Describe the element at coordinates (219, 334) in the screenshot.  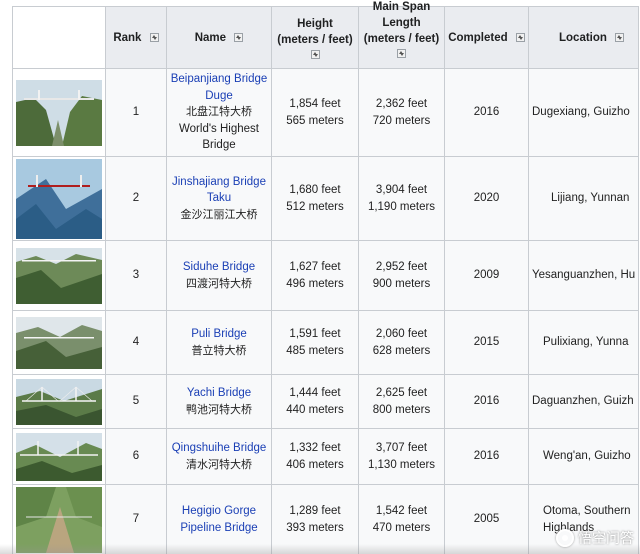
I see `bridge-name-link: Puli Bridge` at that location.